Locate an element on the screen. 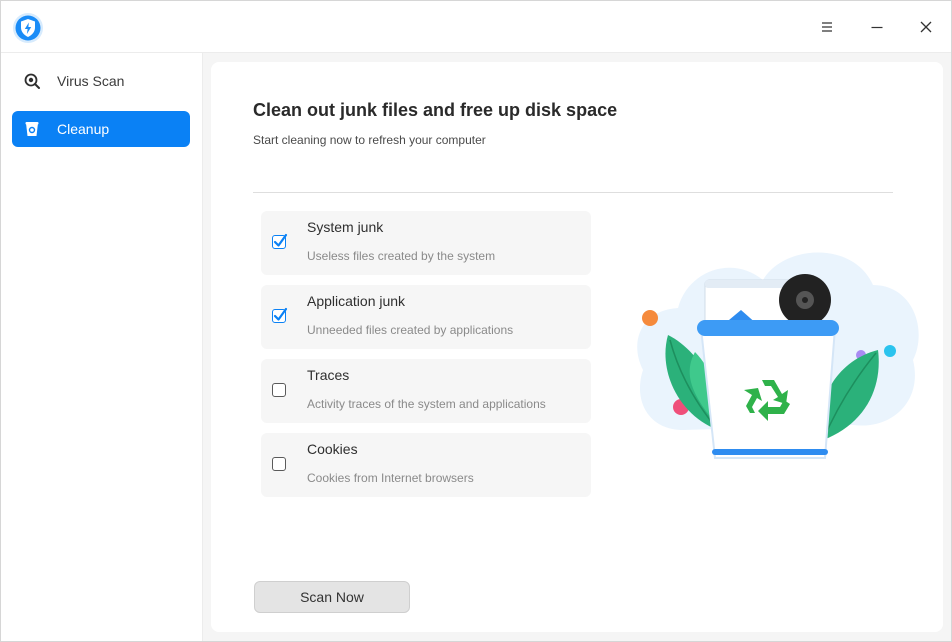 The height and width of the screenshot is (642, 952). application-junk-checkbox is located at coordinates (280, 315).